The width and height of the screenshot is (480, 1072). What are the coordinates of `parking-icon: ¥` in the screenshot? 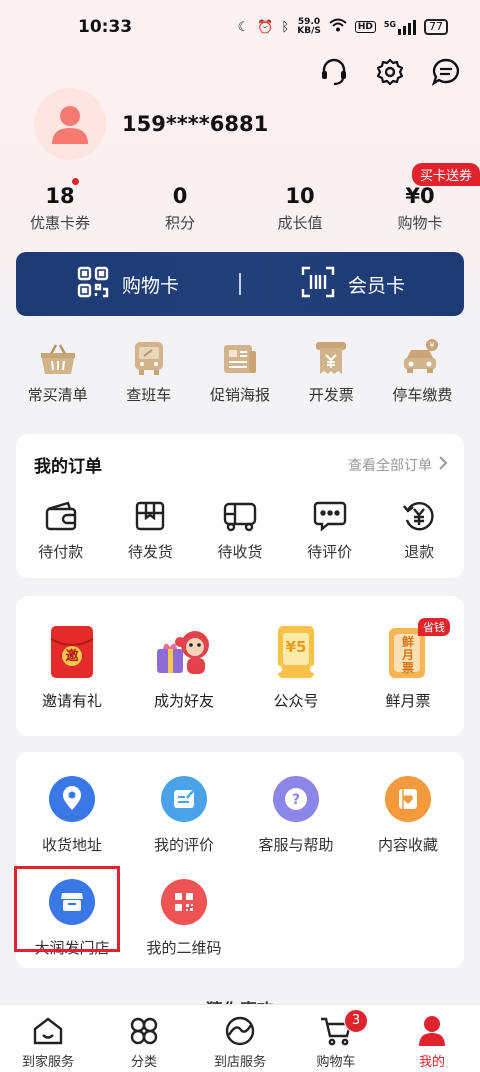 It's located at (422, 356).